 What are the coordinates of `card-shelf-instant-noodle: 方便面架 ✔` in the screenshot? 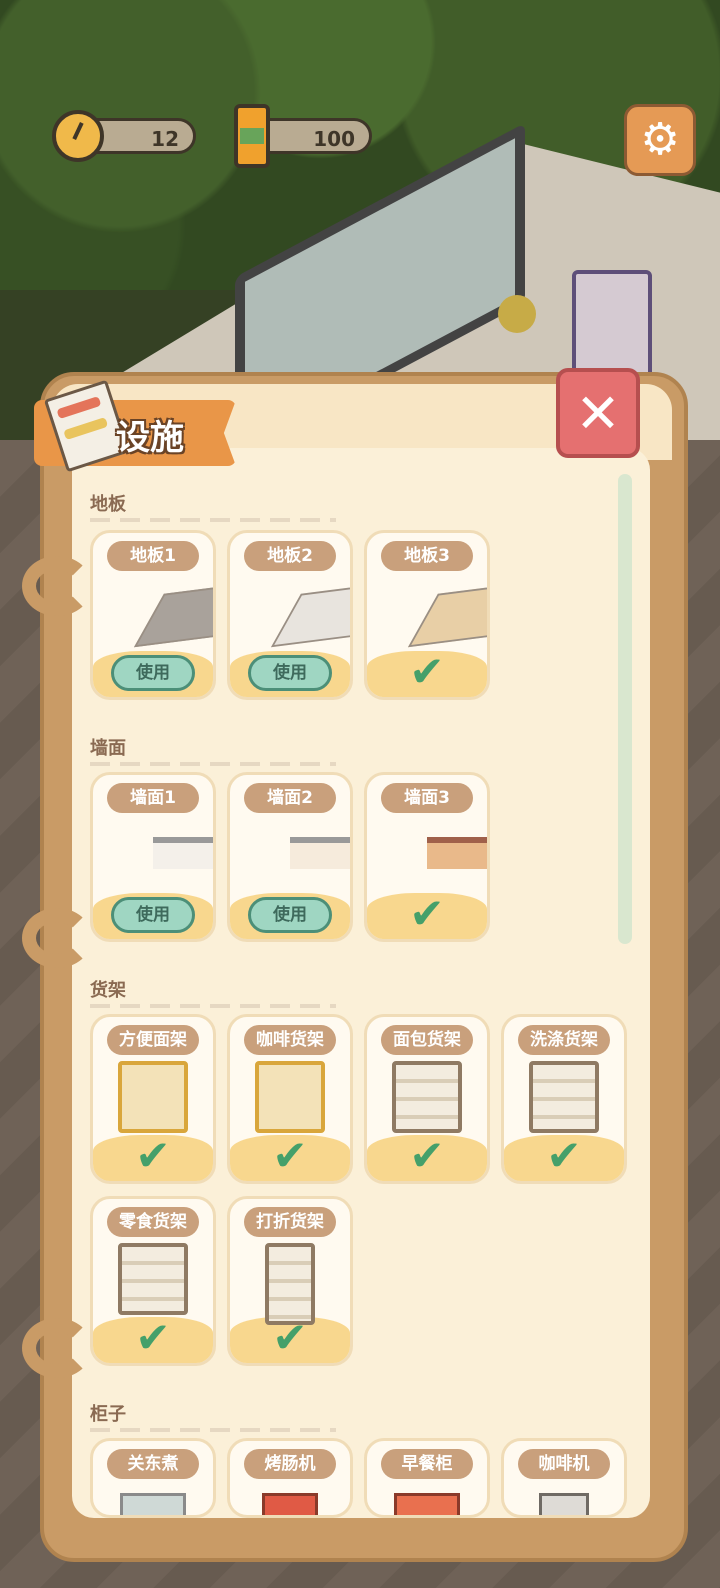 It's located at (153, 1099).